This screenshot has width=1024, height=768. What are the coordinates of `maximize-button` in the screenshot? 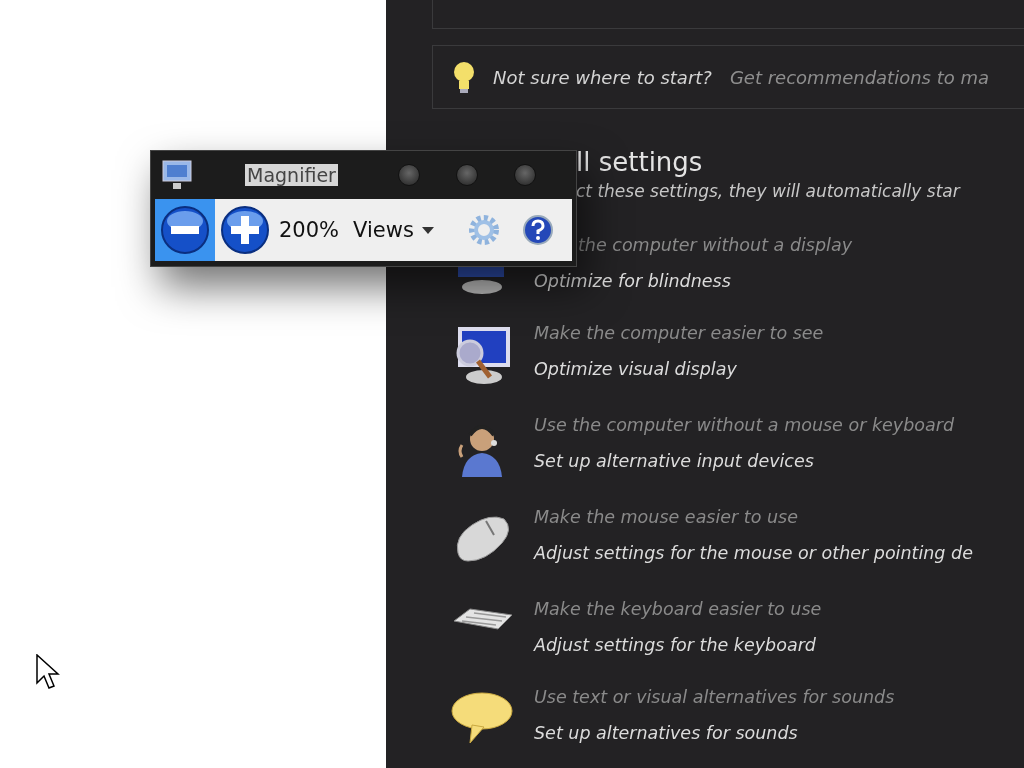 It's located at (467, 175).